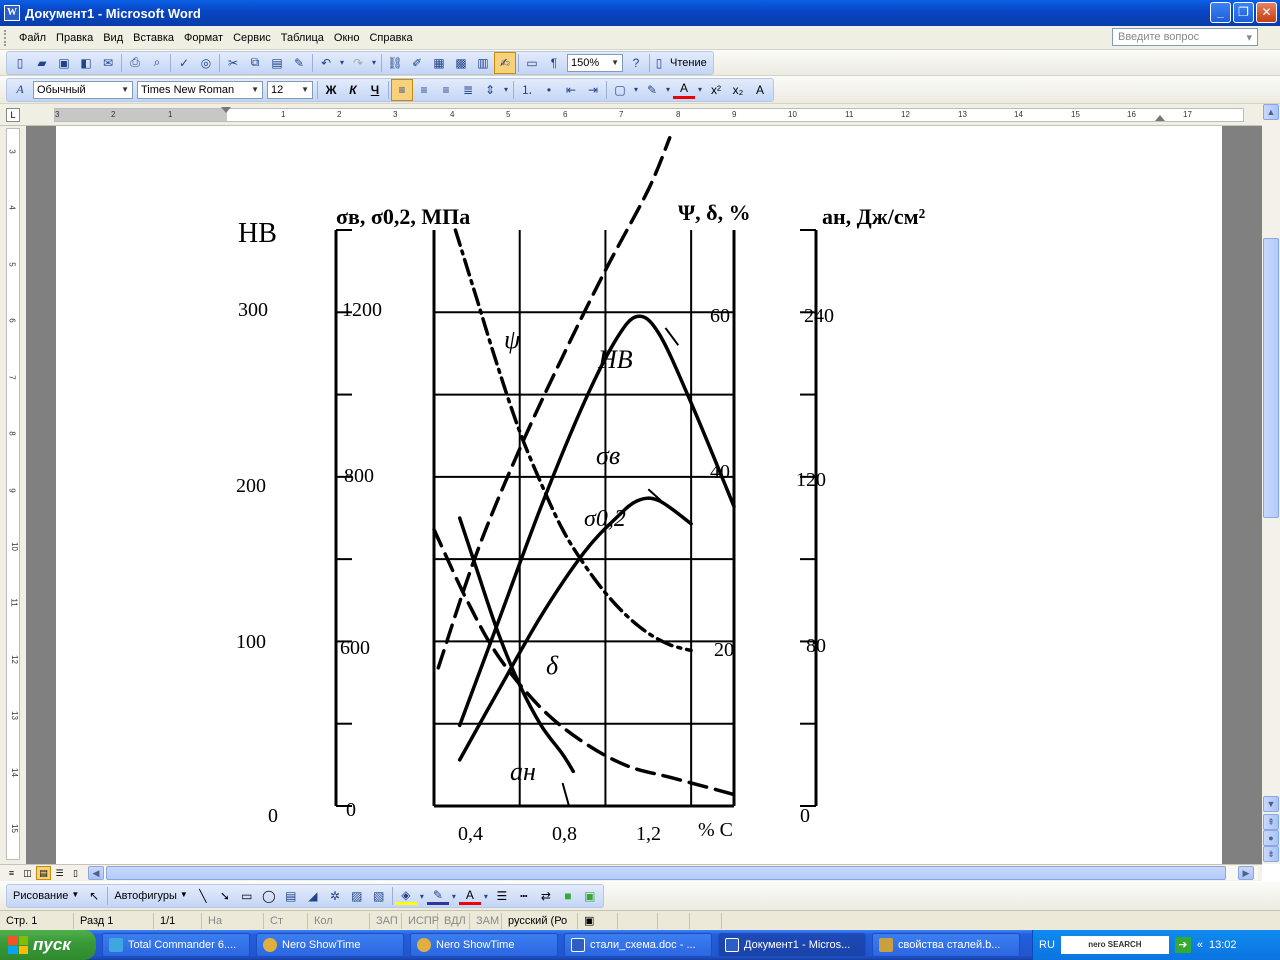 This screenshot has height=960, width=1280. I want to click on undo-icon: ↶, so click(326, 63).